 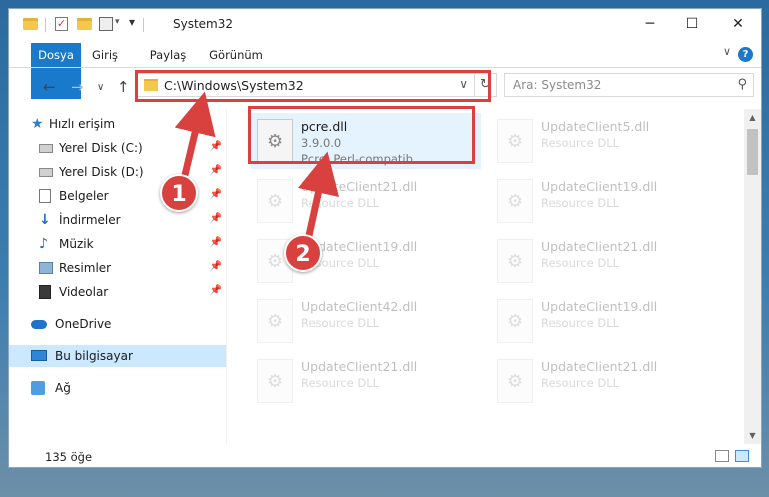 I want to click on sidebar-item-label: OneDrive, so click(x=83, y=324).